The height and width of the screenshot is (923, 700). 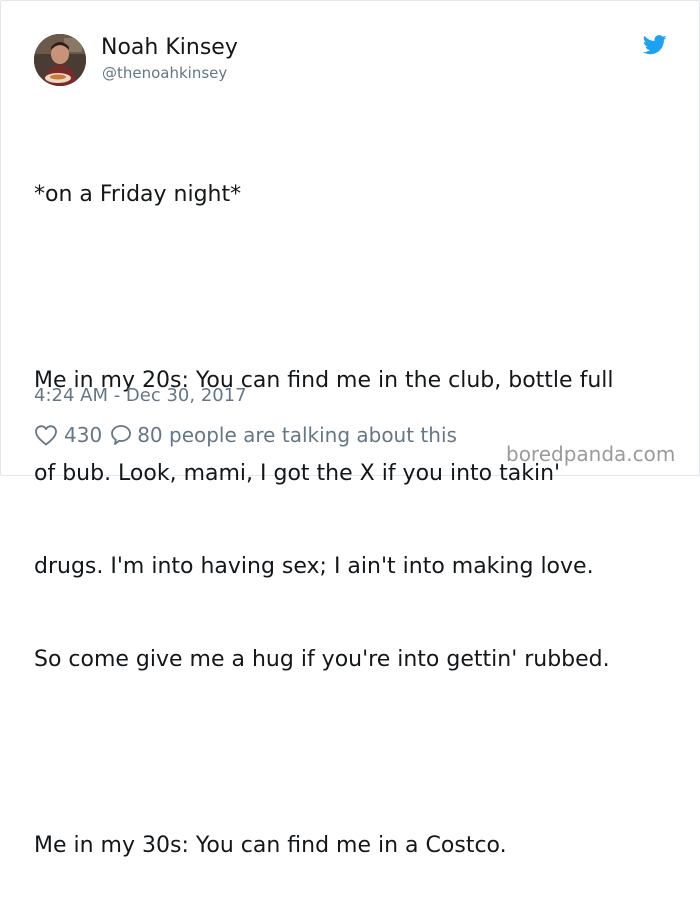 I want to click on like-button: 430, so click(x=68, y=435).